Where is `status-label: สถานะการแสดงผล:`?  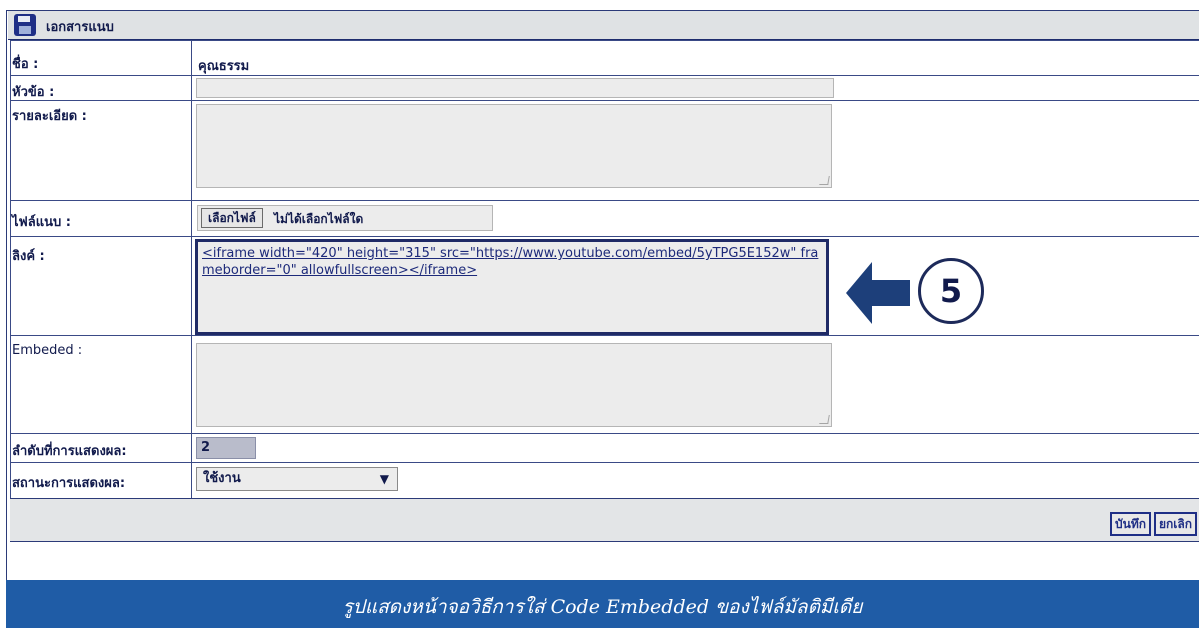
status-label: สถานะการแสดงผล: is located at coordinates (69, 483).